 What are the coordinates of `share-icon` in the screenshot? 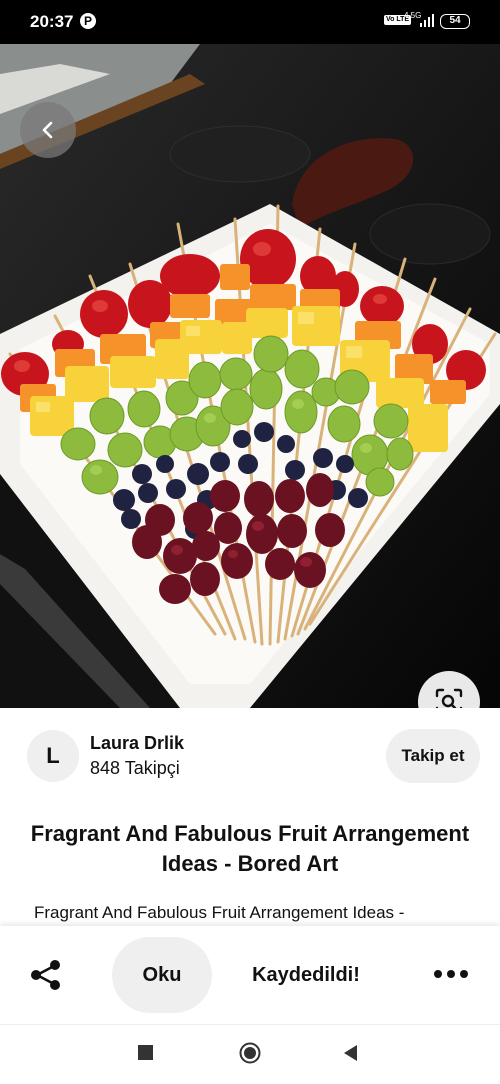 It's located at (45, 975).